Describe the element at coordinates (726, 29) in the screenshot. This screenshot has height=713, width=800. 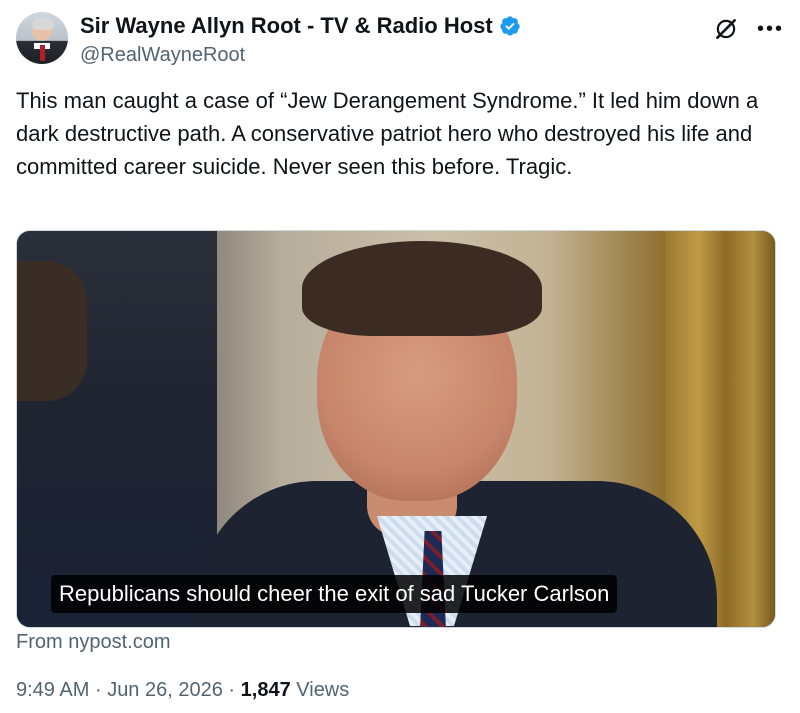
I see `grok-icon` at that location.